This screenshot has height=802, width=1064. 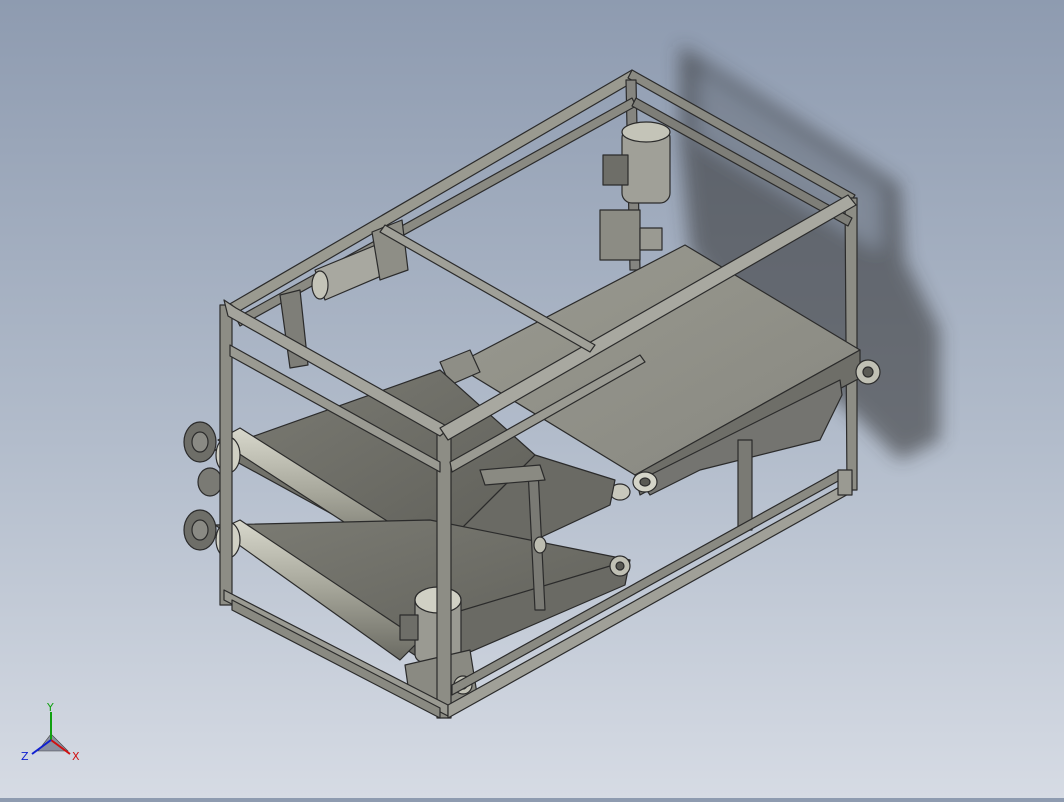 What do you see at coordinates (25, 756) in the screenshot?
I see `z-axis-label: Z` at bounding box center [25, 756].